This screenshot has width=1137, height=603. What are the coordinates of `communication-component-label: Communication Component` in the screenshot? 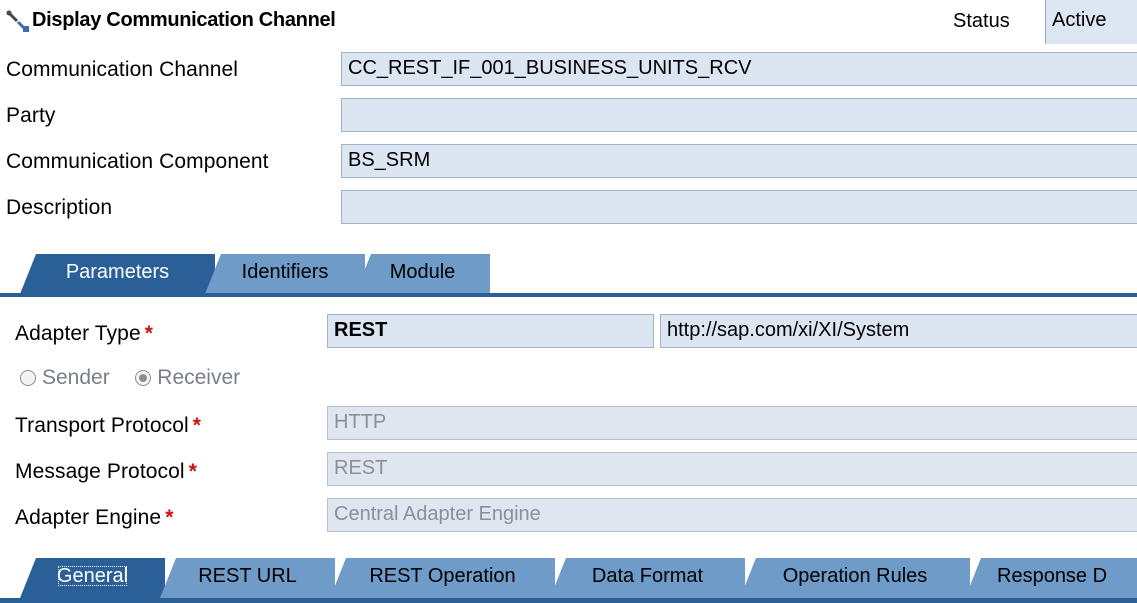 It's located at (137, 161).